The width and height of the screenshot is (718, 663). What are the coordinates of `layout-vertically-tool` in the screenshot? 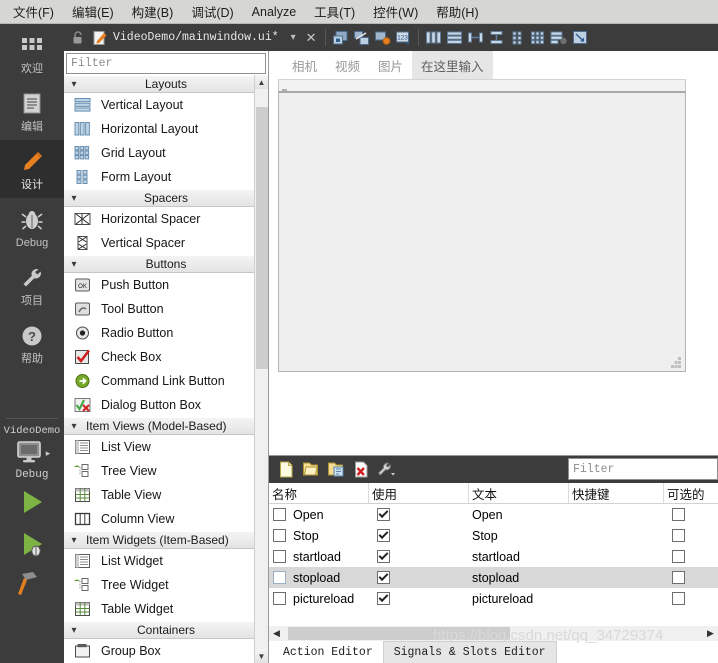 It's located at (454, 38).